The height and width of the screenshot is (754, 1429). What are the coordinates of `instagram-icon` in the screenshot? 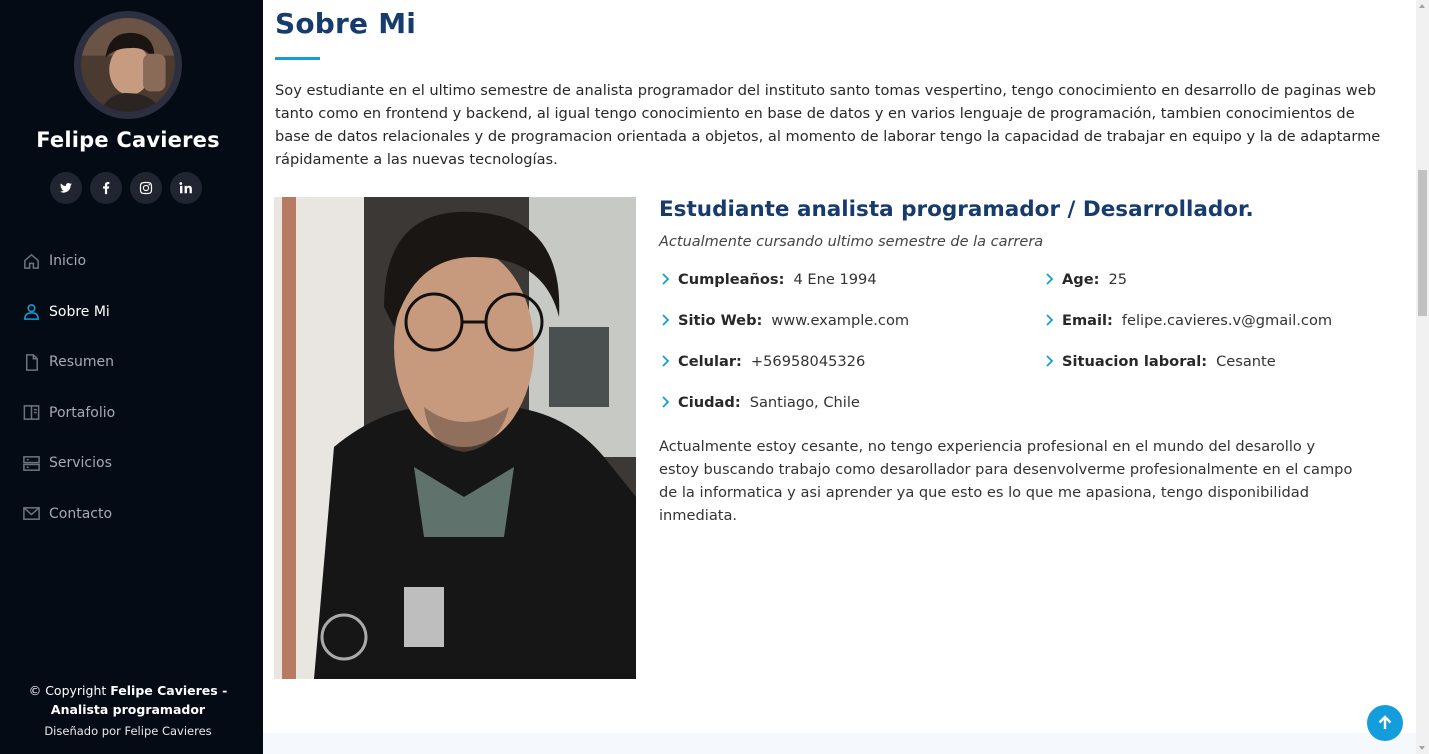 It's located at (146, 188).